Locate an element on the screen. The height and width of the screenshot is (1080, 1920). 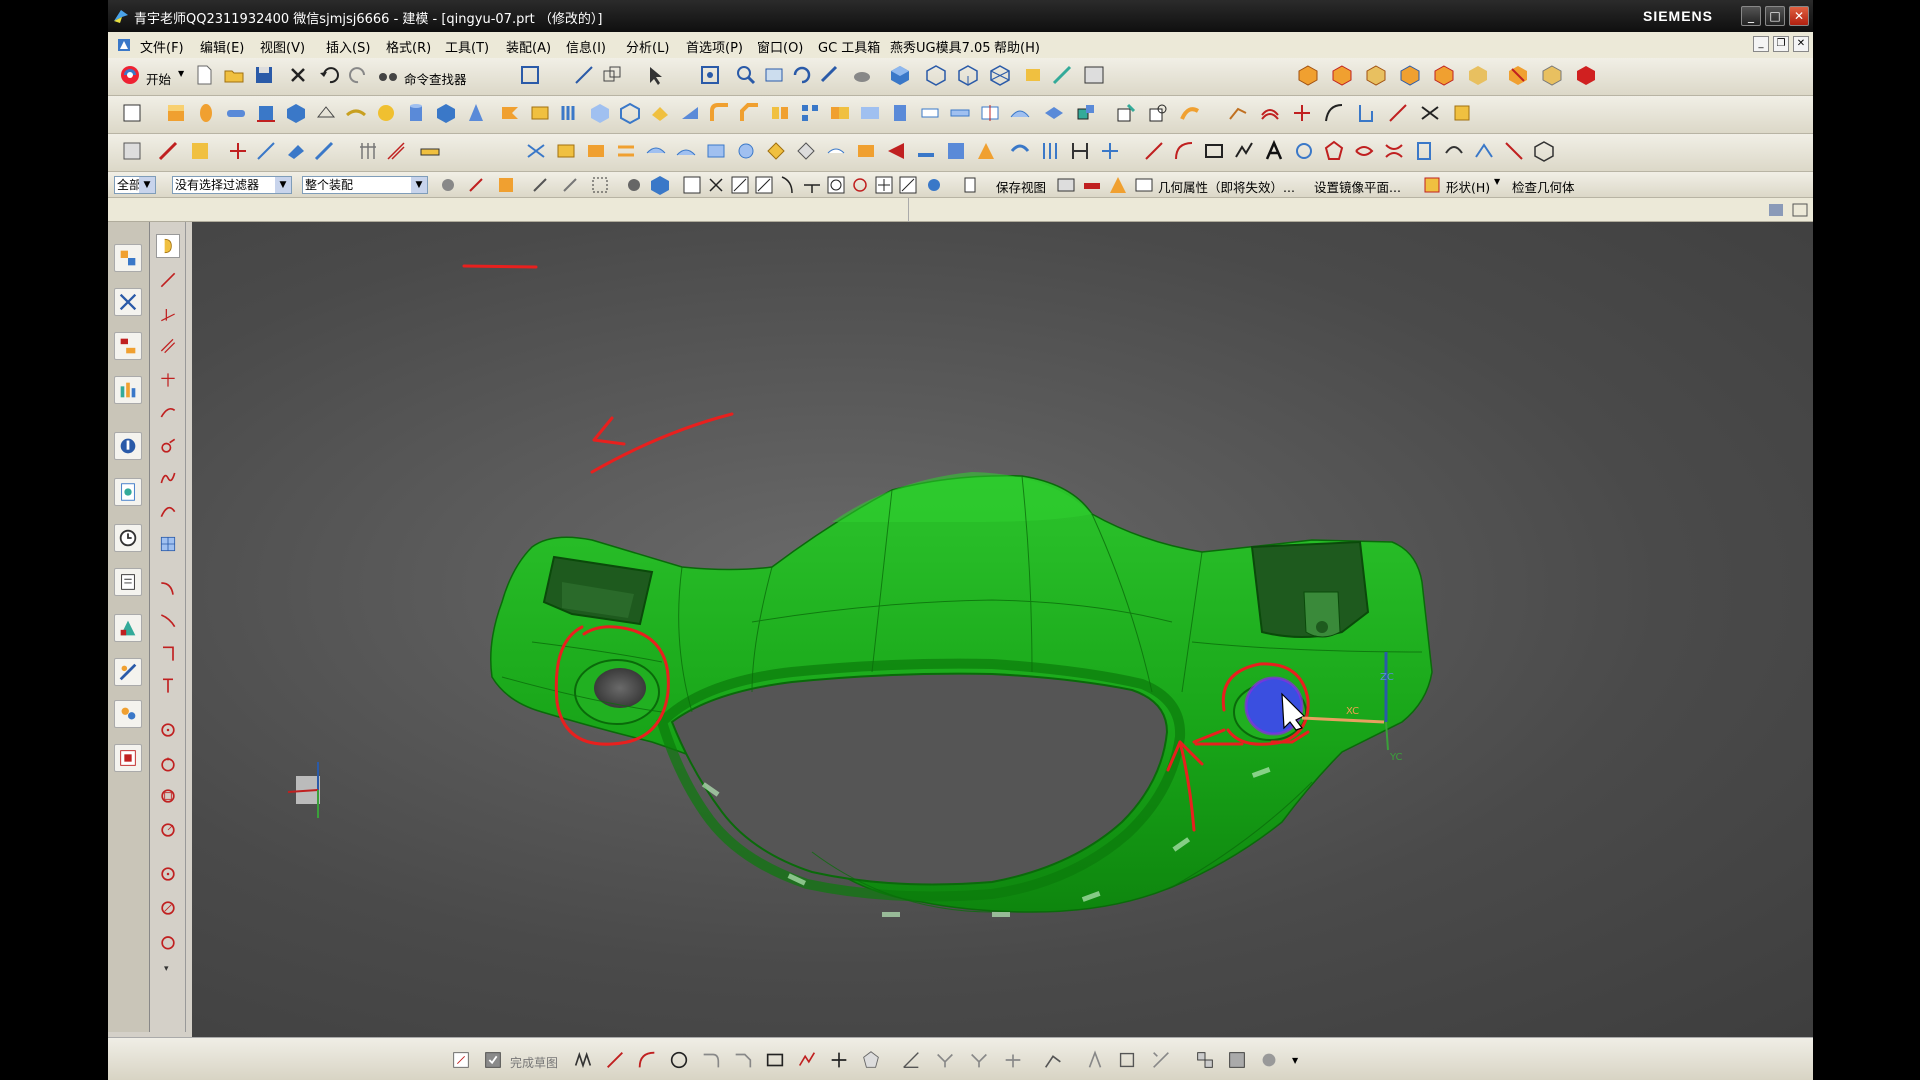
snap-midpoint-icon is located at coordinates (660, 185).